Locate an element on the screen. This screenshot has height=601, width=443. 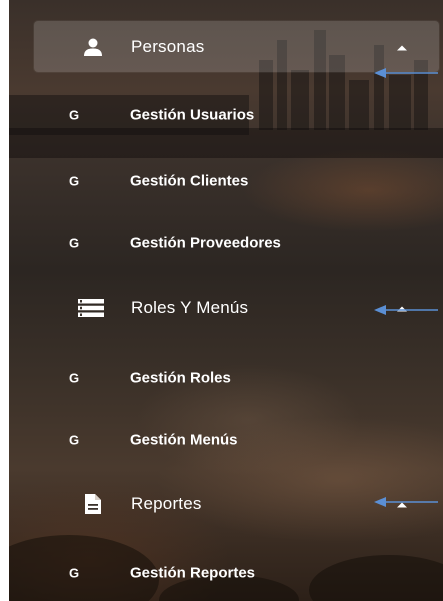
menu-item-gestion-proveedores: G Gestión Proveedores is located at coordinates (234, 243).